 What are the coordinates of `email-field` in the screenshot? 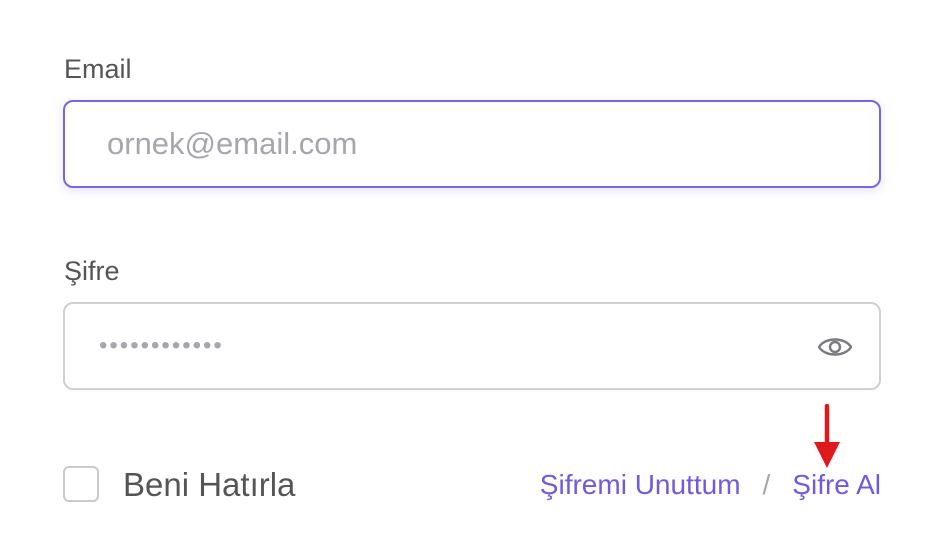 It's located at (472, 144).